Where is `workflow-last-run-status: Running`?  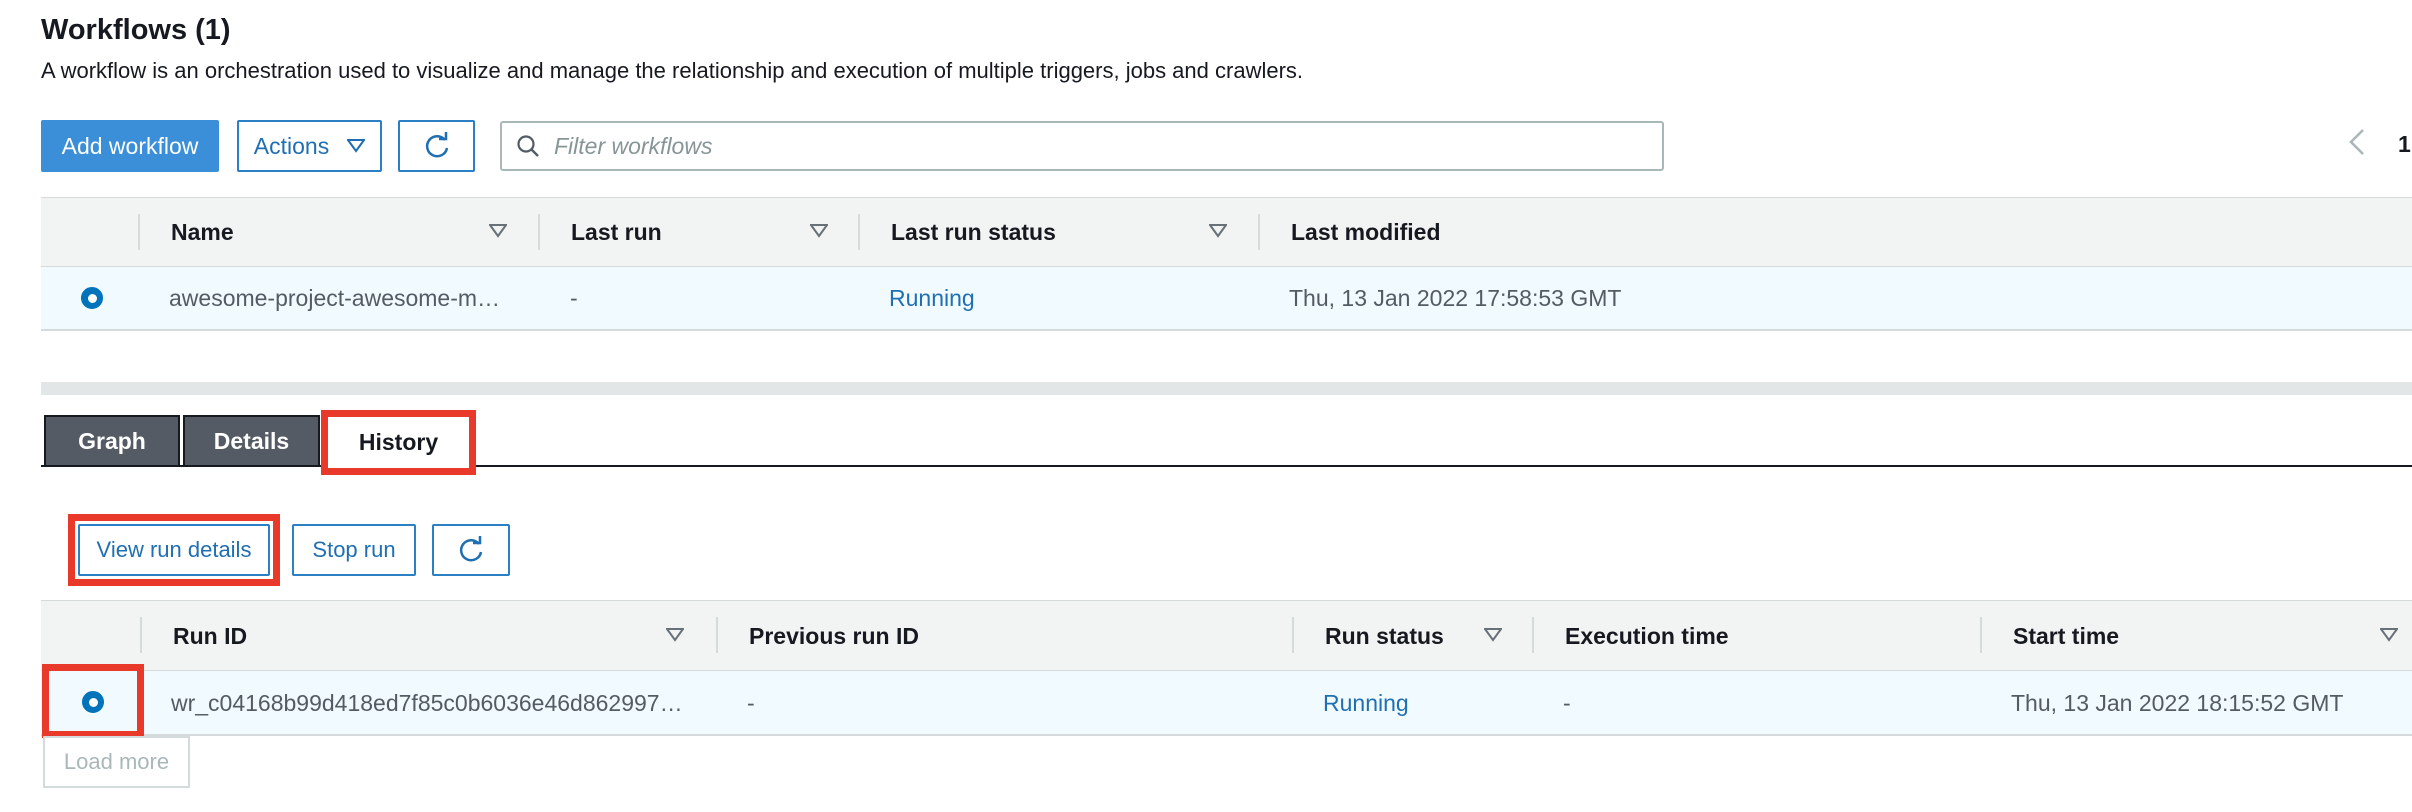 workflow-last-run-status: Running is located at coordinates (932, 298).